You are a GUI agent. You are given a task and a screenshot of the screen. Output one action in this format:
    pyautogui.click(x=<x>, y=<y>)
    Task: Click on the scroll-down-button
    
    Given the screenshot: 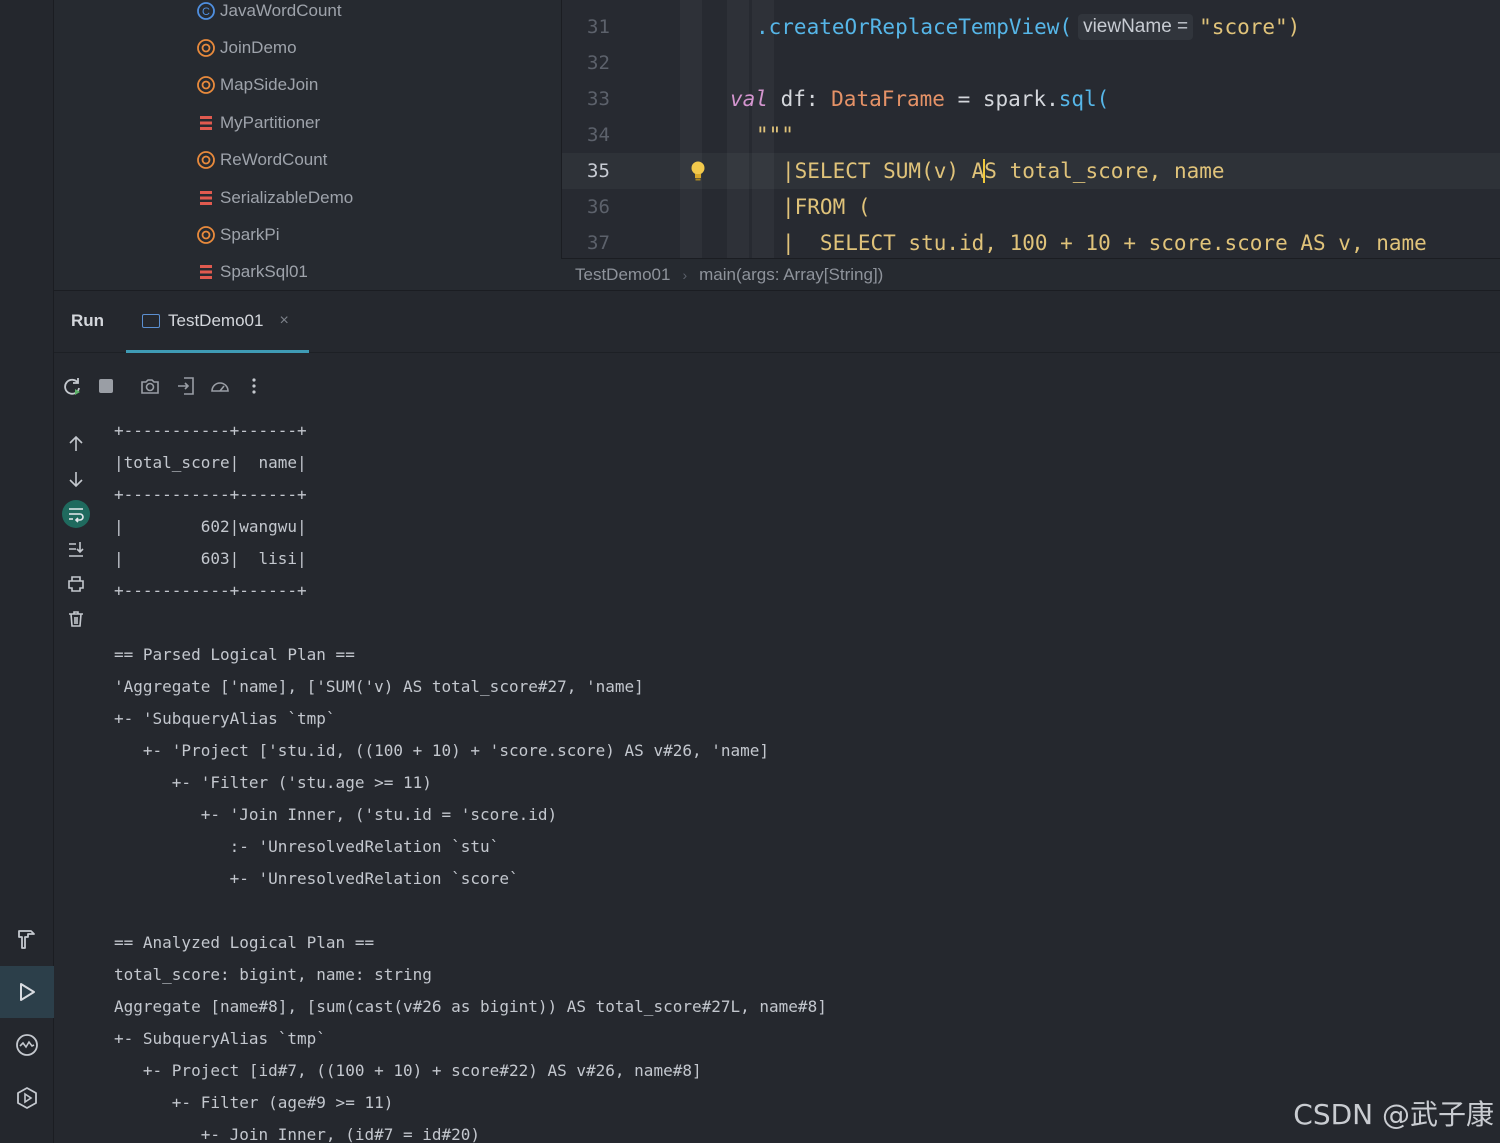 What is the action you would take?
    pyautogui.click(x=76, y=479)
    